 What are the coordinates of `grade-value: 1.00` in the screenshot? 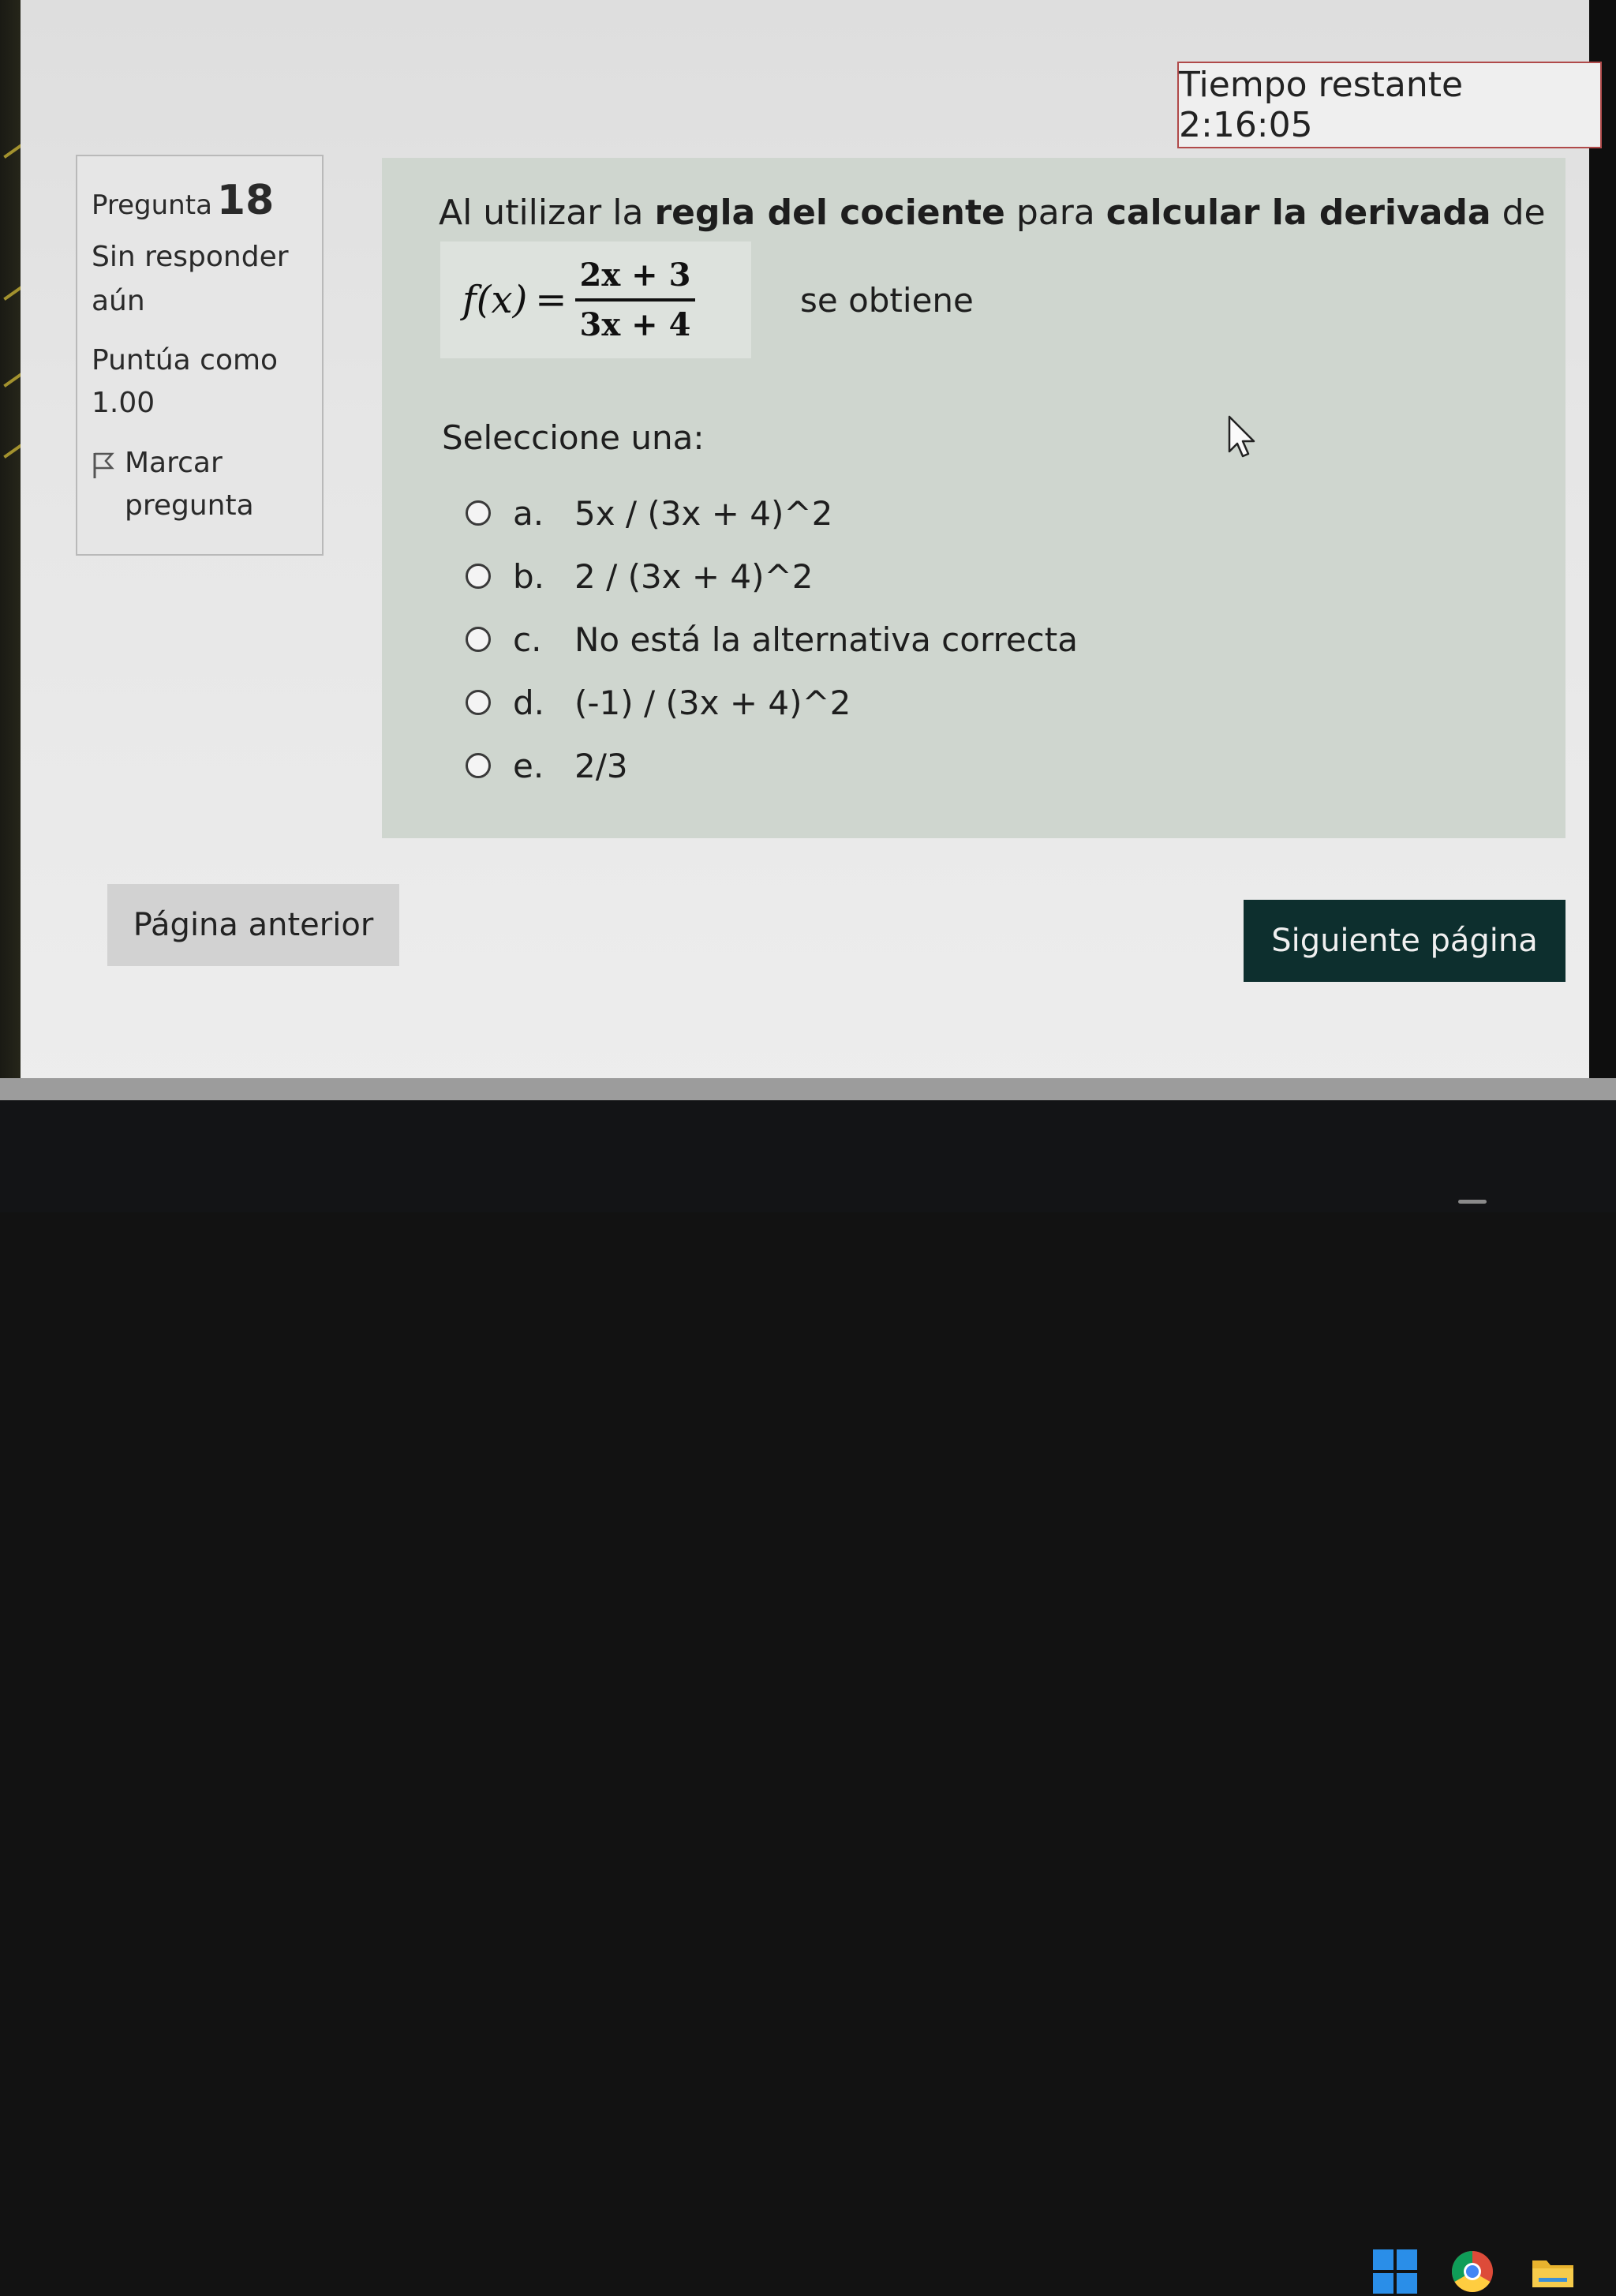 It's located at (123, 403).